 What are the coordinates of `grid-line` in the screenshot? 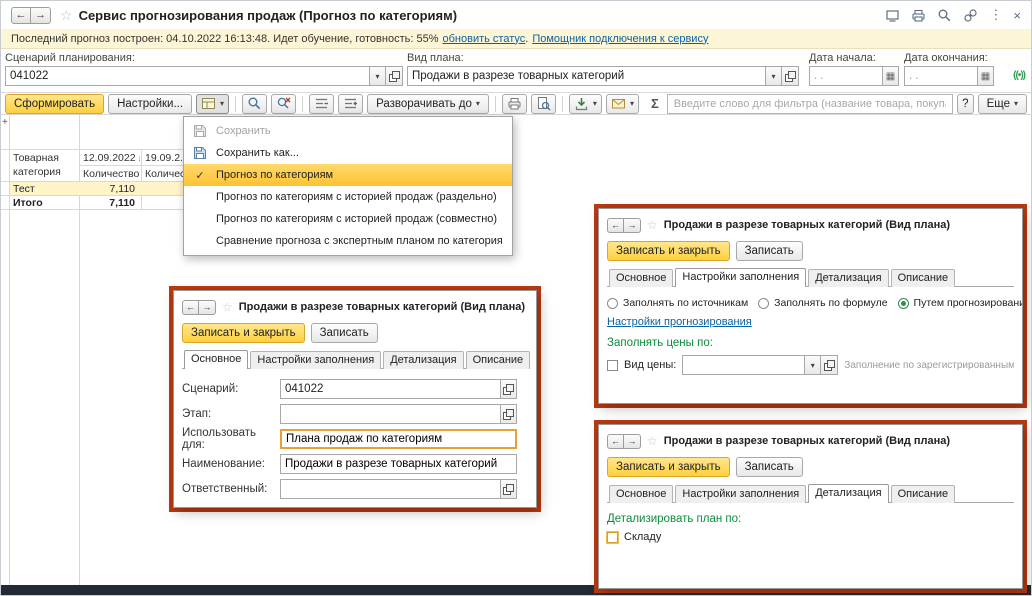 It's located at (99, 149).